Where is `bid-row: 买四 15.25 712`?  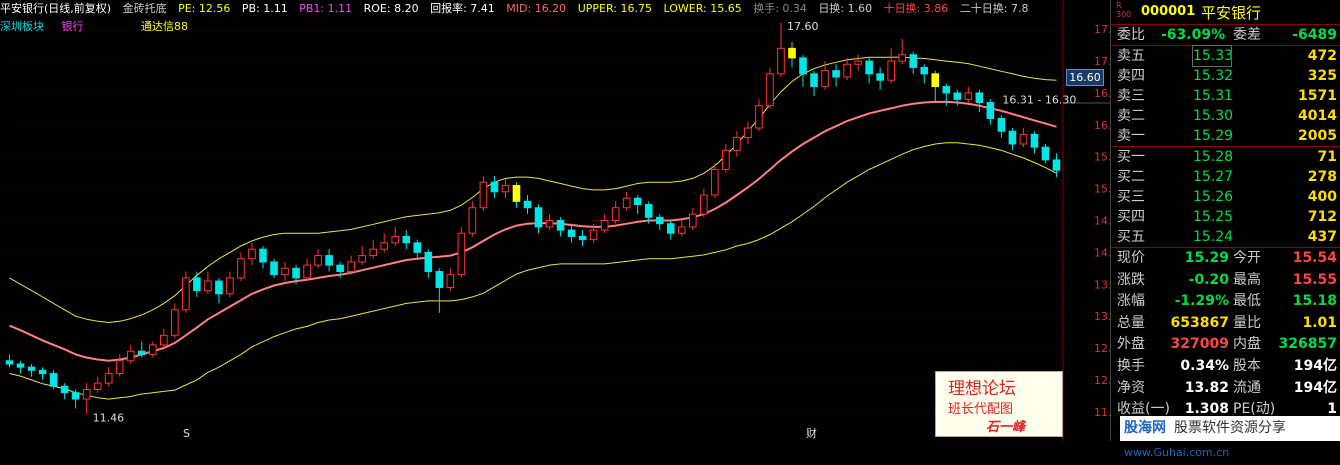 bid-row: 买四 15.25 712 is located at coordinates (1225, 217).